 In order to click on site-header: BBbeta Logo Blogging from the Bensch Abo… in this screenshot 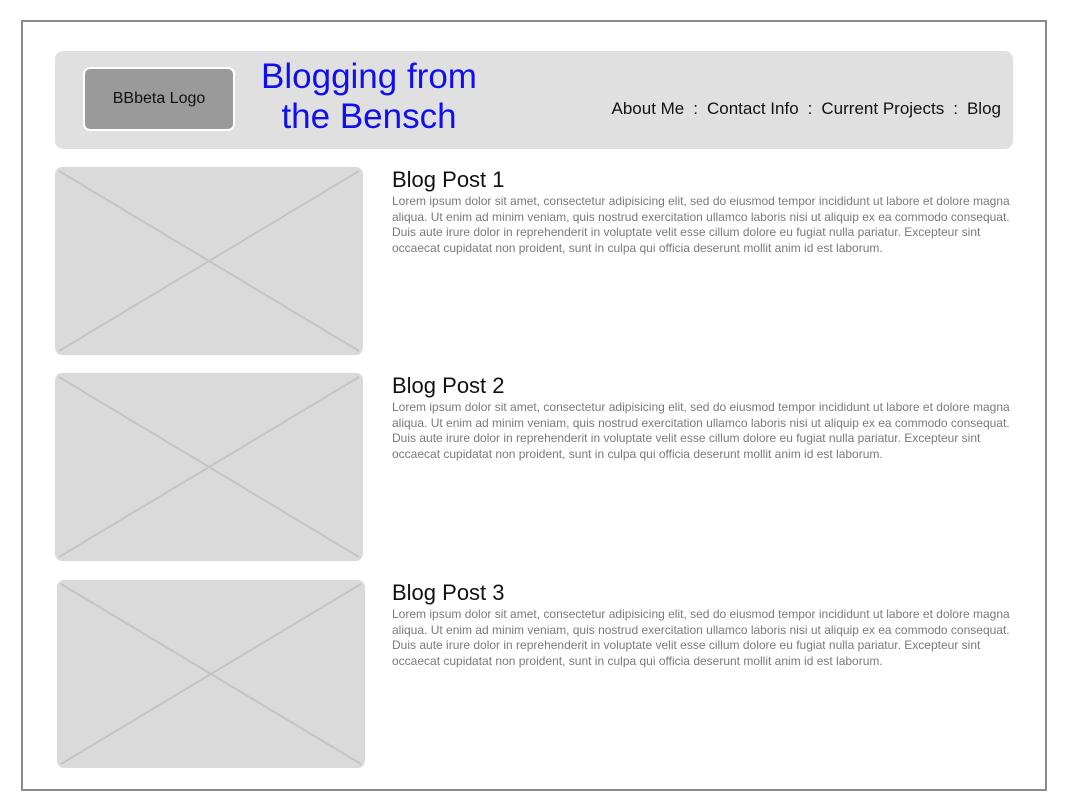, I will do `click(534, 100)`.